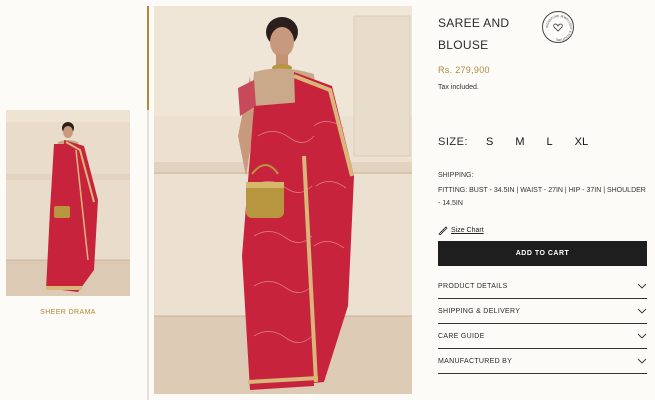 The image size is (655, 400). Describe the element at coordinates (479, 311) in the screenshot. I see `accordion-label: SHIPPING & DELIVERY` at that location.